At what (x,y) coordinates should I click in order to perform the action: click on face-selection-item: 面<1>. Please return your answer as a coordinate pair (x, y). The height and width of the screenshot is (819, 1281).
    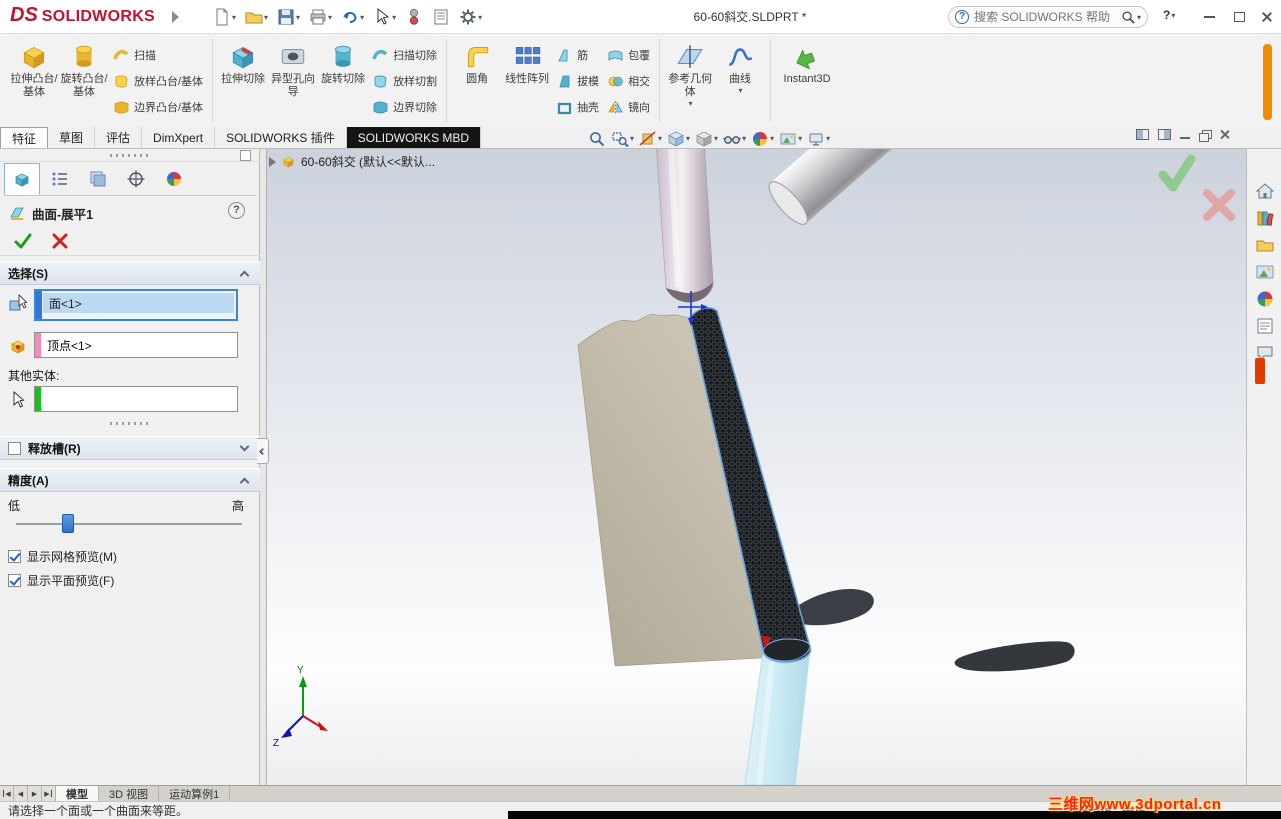
    Looking at the image, I should click on (138, 303).